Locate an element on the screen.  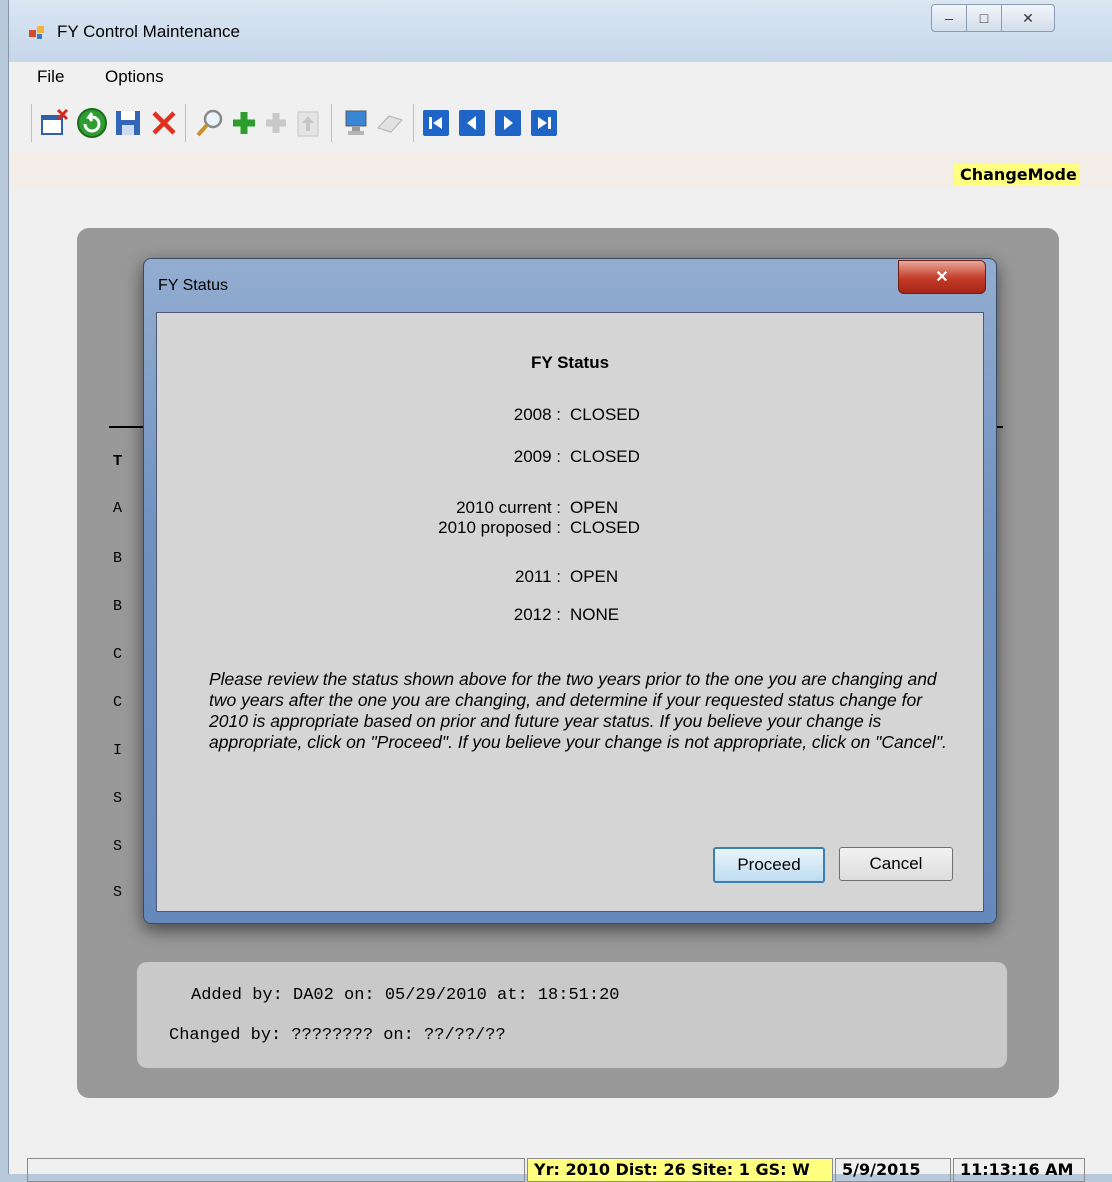
minimize-button: – is located at coordinates (949, 18).